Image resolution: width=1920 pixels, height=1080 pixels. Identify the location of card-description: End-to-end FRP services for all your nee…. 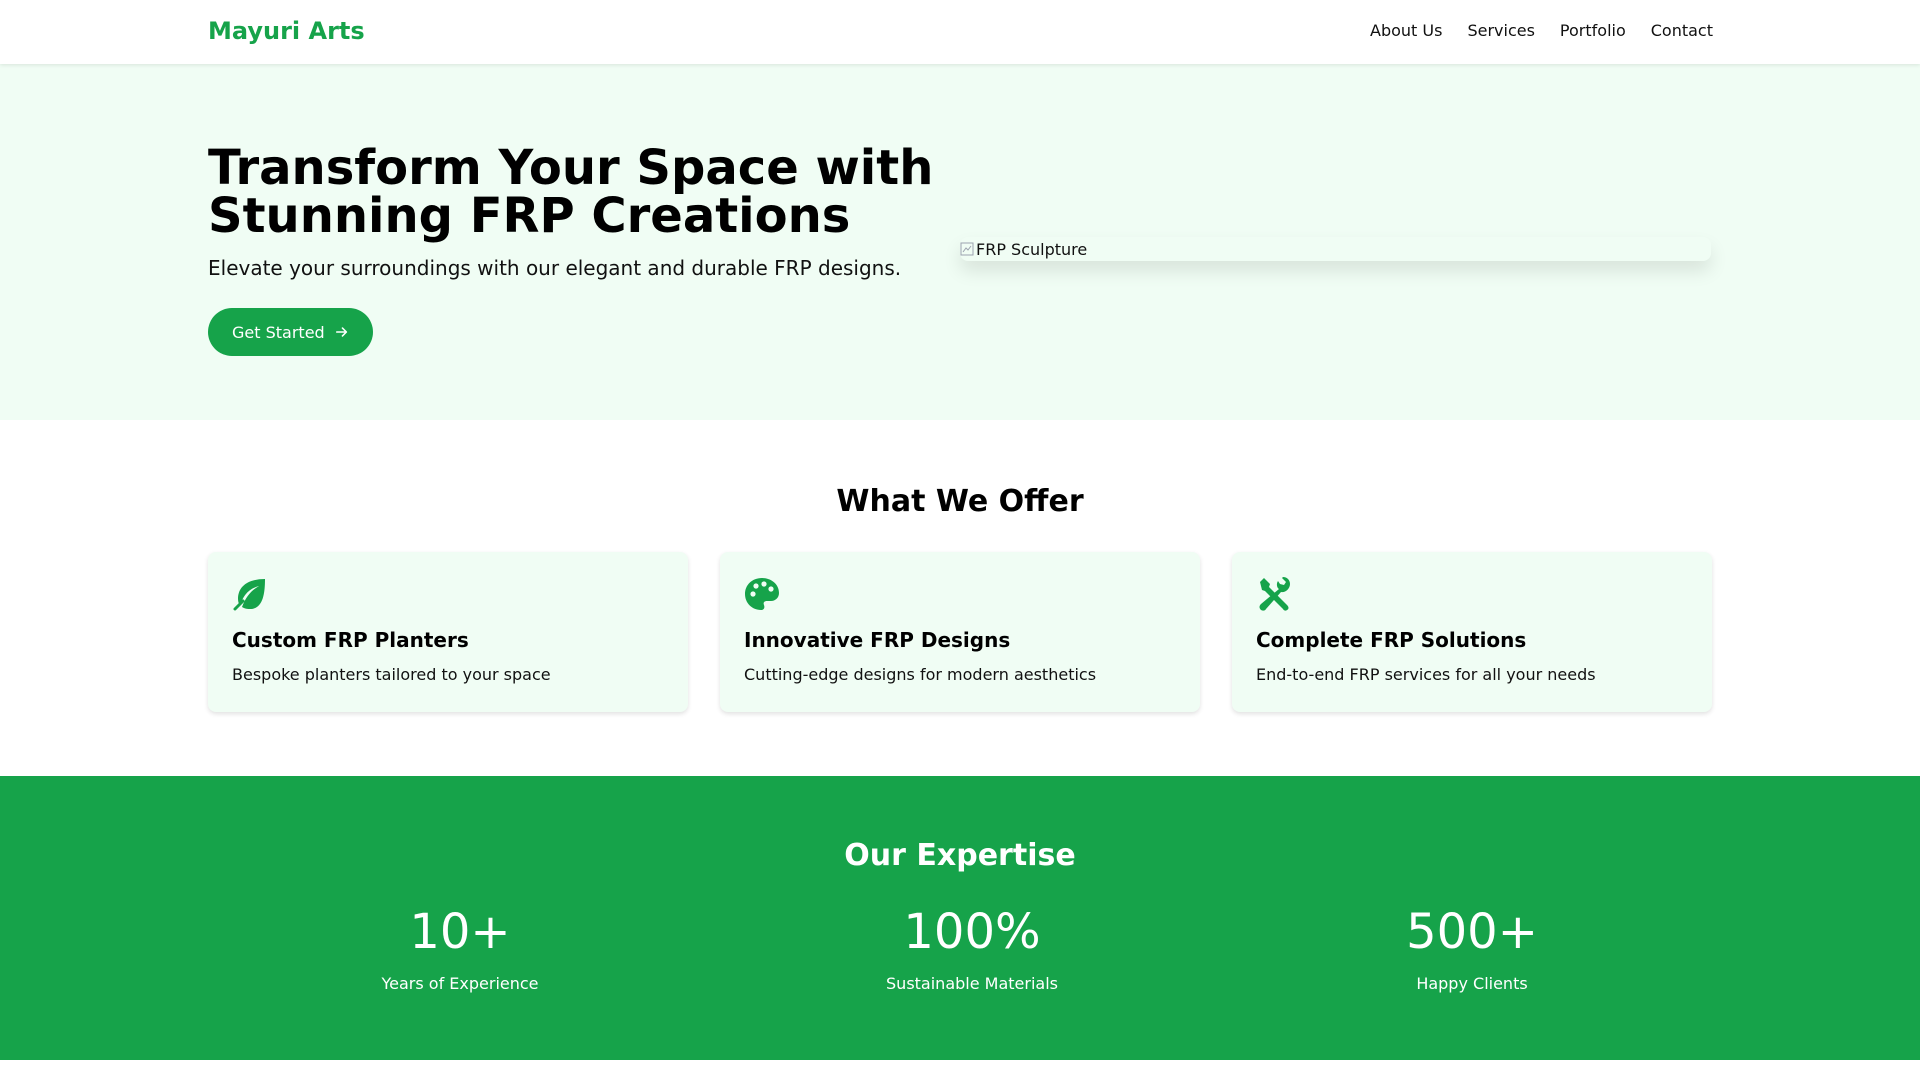
(1426, 674).